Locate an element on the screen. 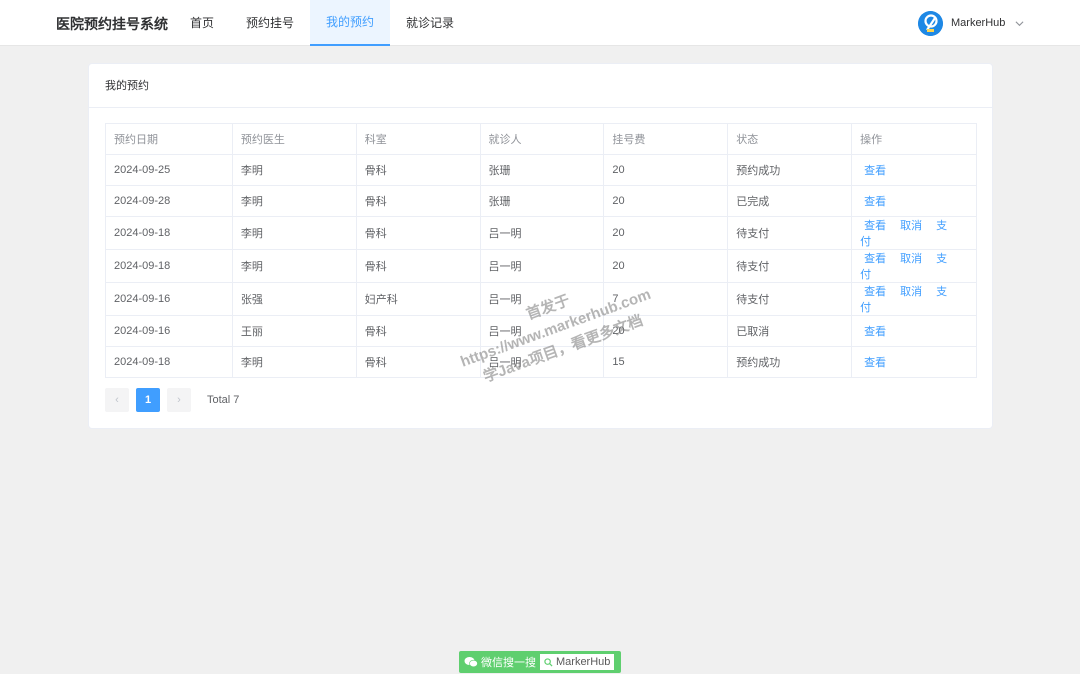  badge-label: 微信搜一搜 is located at coordinates (508, 663).